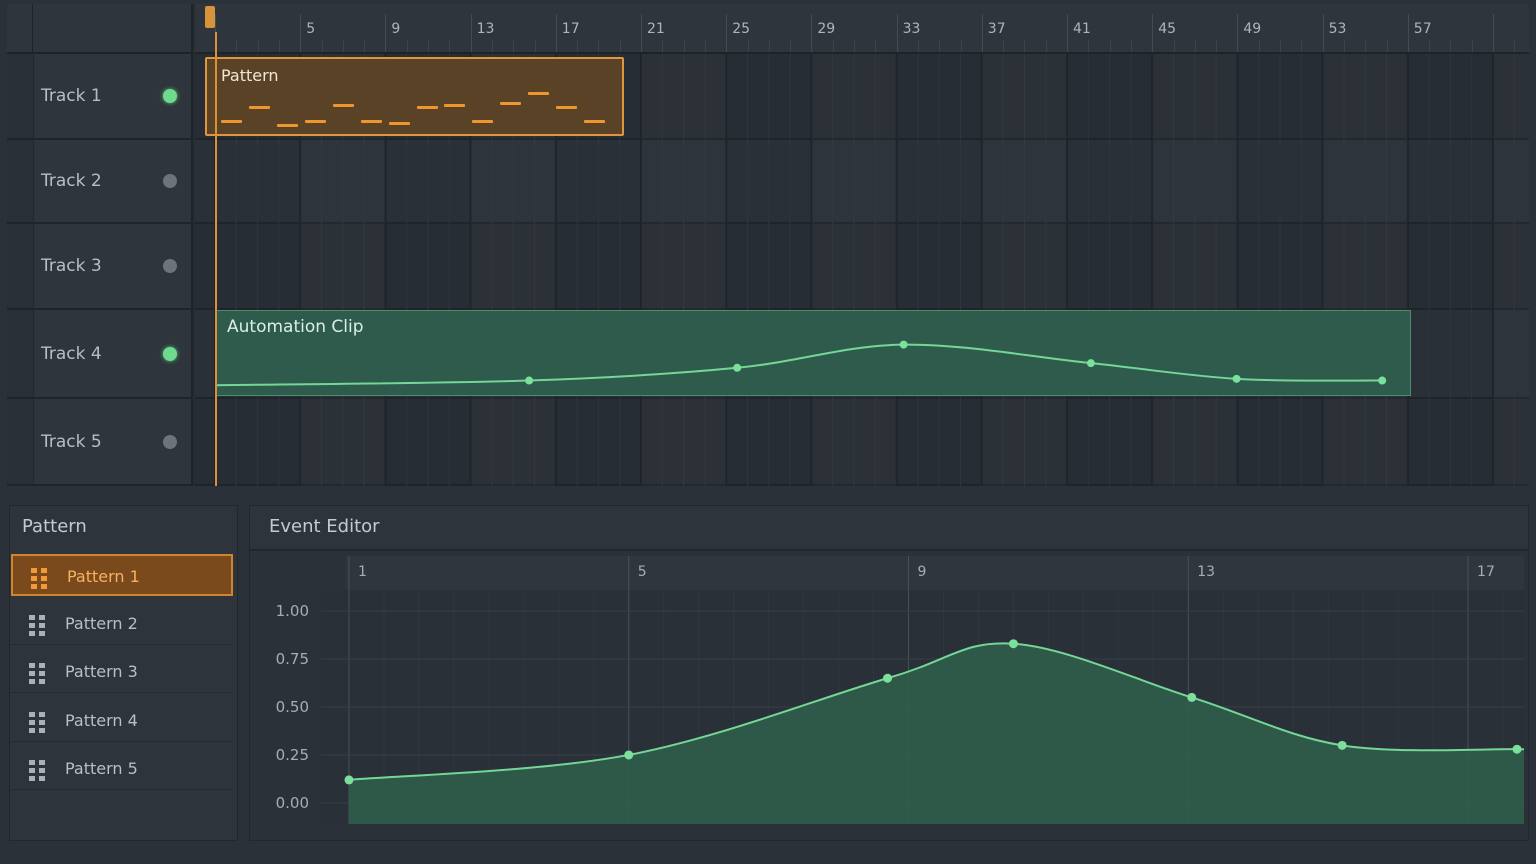 Image resolution: width=1536 pixels, height=864 pixels. What do you see at coordinates (298, 573) in the screenshot?
I see `editor-ruler-corner` at bounding box center [298, 573].